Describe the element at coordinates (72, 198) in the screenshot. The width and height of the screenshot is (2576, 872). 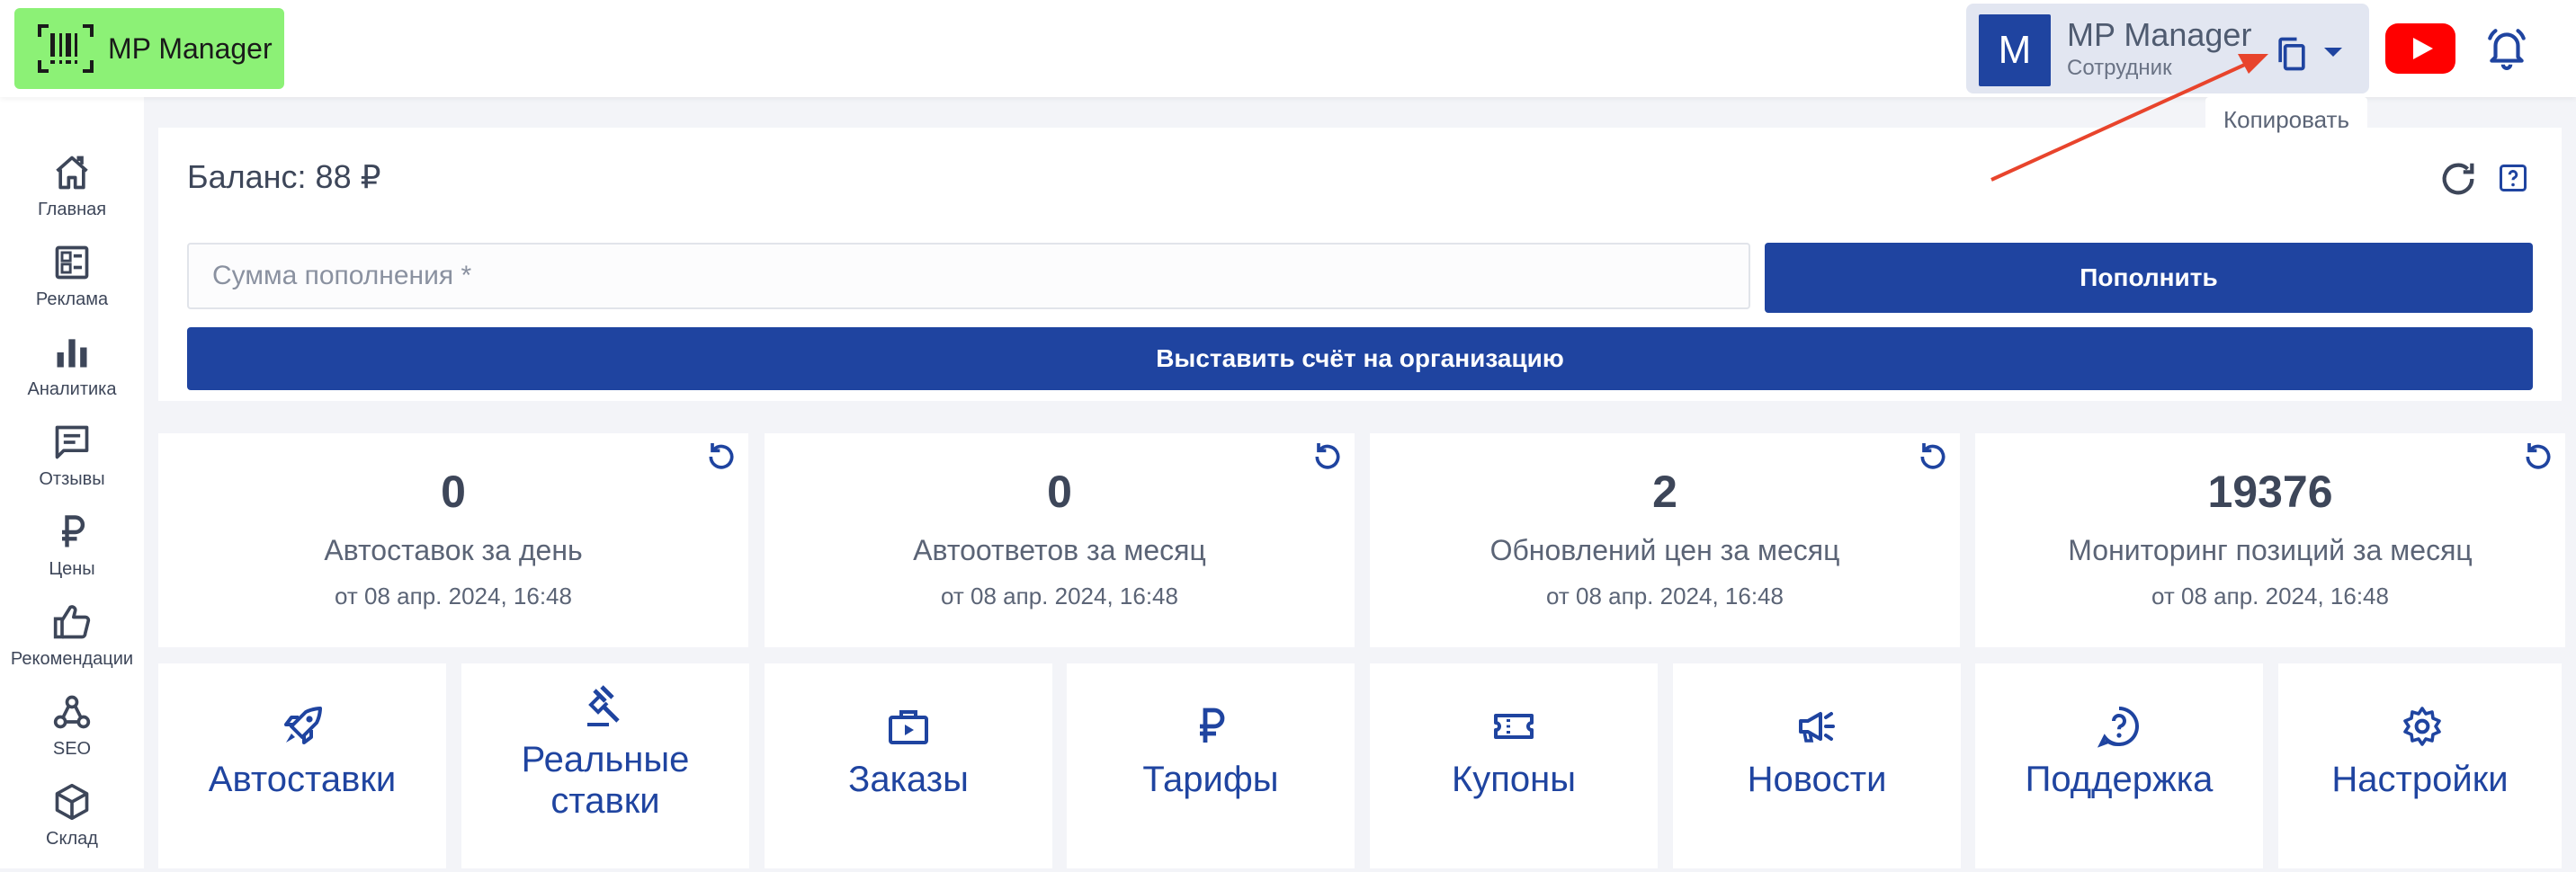
I see `sidebar-item-home: Главная` at that location.